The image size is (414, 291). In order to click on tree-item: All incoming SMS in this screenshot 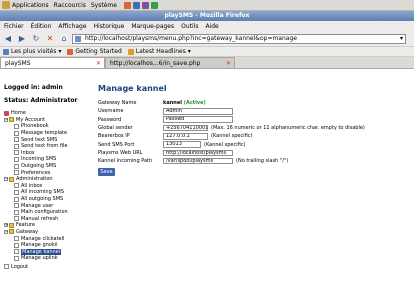, I will do `click(46, 192)`.